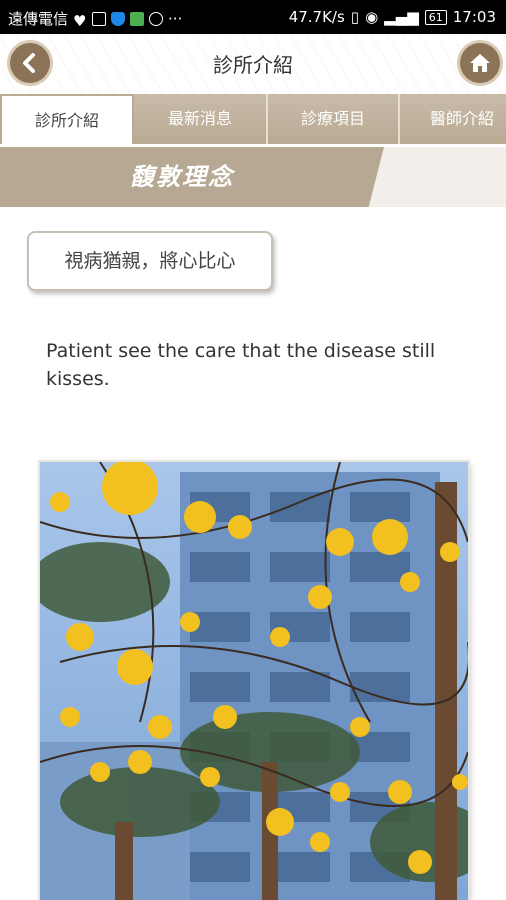 Image resolution: width=506 pixels, height=900 pixels. What do you see at coordinates (38, 19) in the screenshot?
I see `carrier-label: 遠傳電信` at bounding box center [38, 19].